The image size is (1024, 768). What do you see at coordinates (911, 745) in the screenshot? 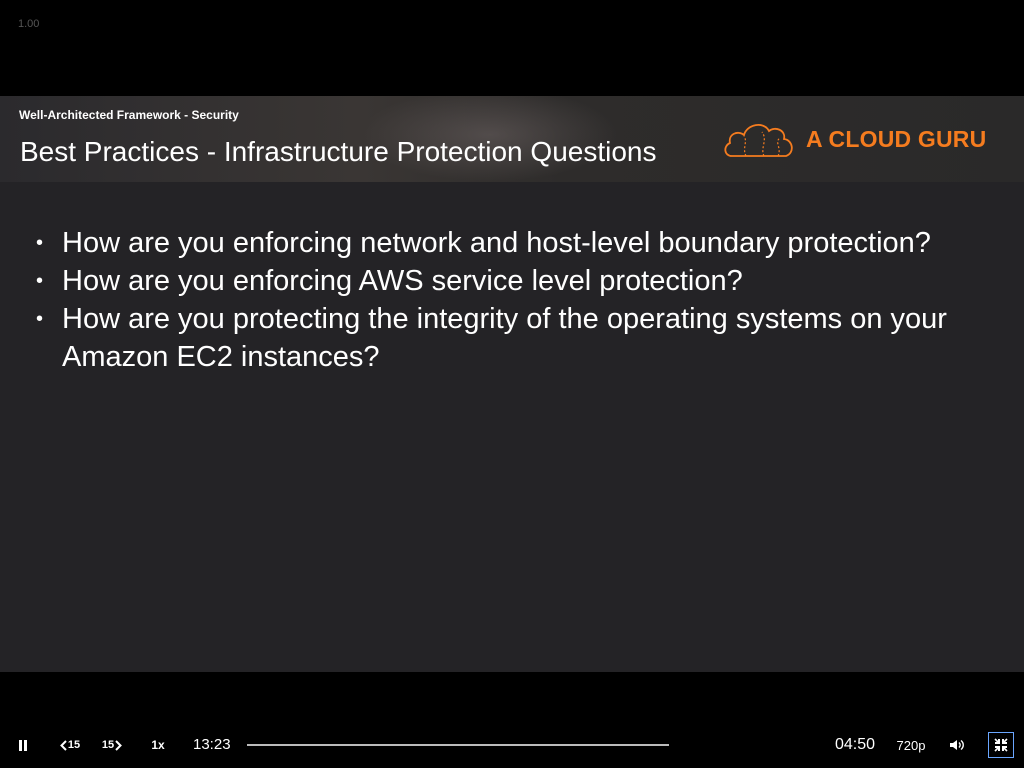
I see `quality-button: 720p` at bounding box center [911, 745].